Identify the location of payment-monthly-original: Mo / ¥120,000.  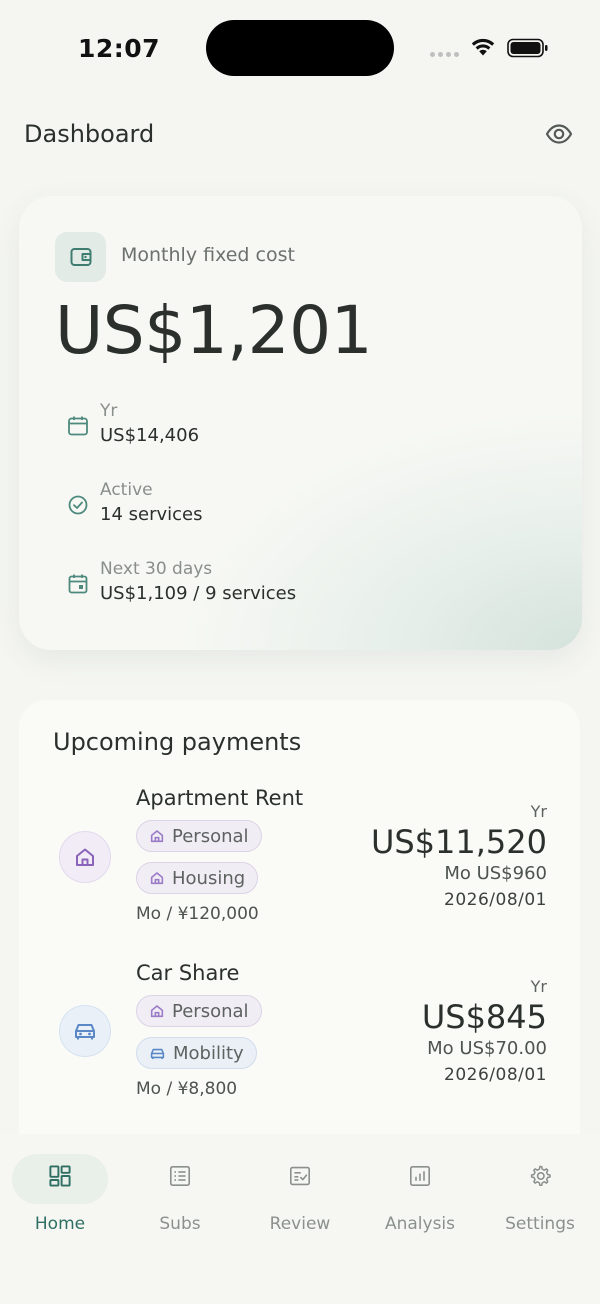
(197, 914).